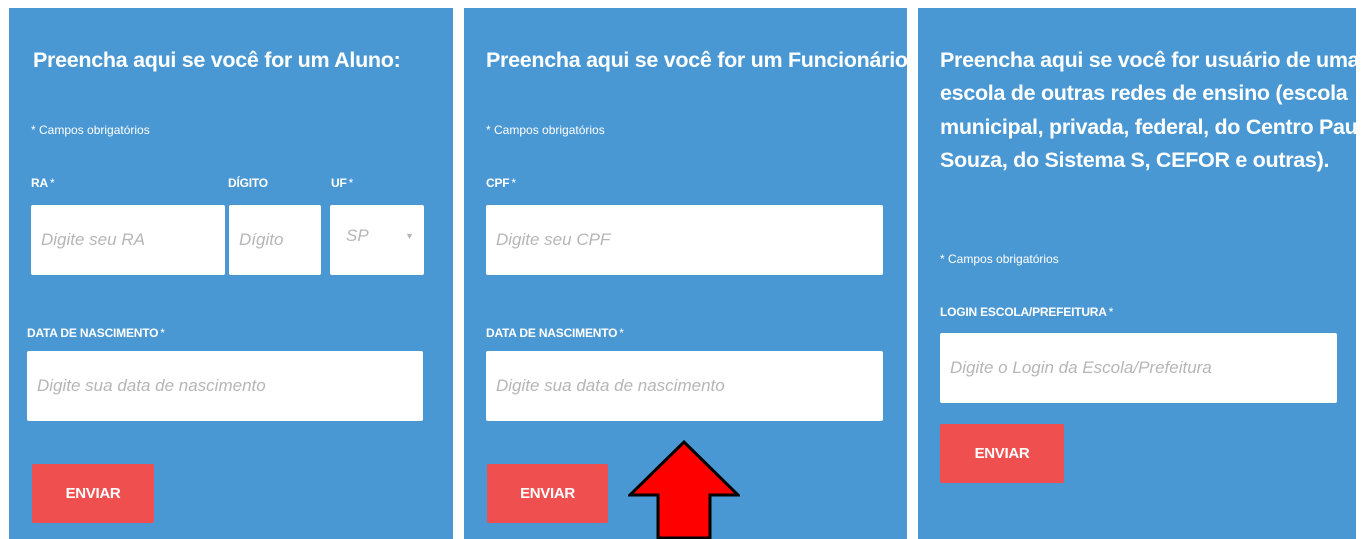 The height and width of the screenshot is (539, 1362). I want to click on cpf-label: CPF *, so click(501, 183).